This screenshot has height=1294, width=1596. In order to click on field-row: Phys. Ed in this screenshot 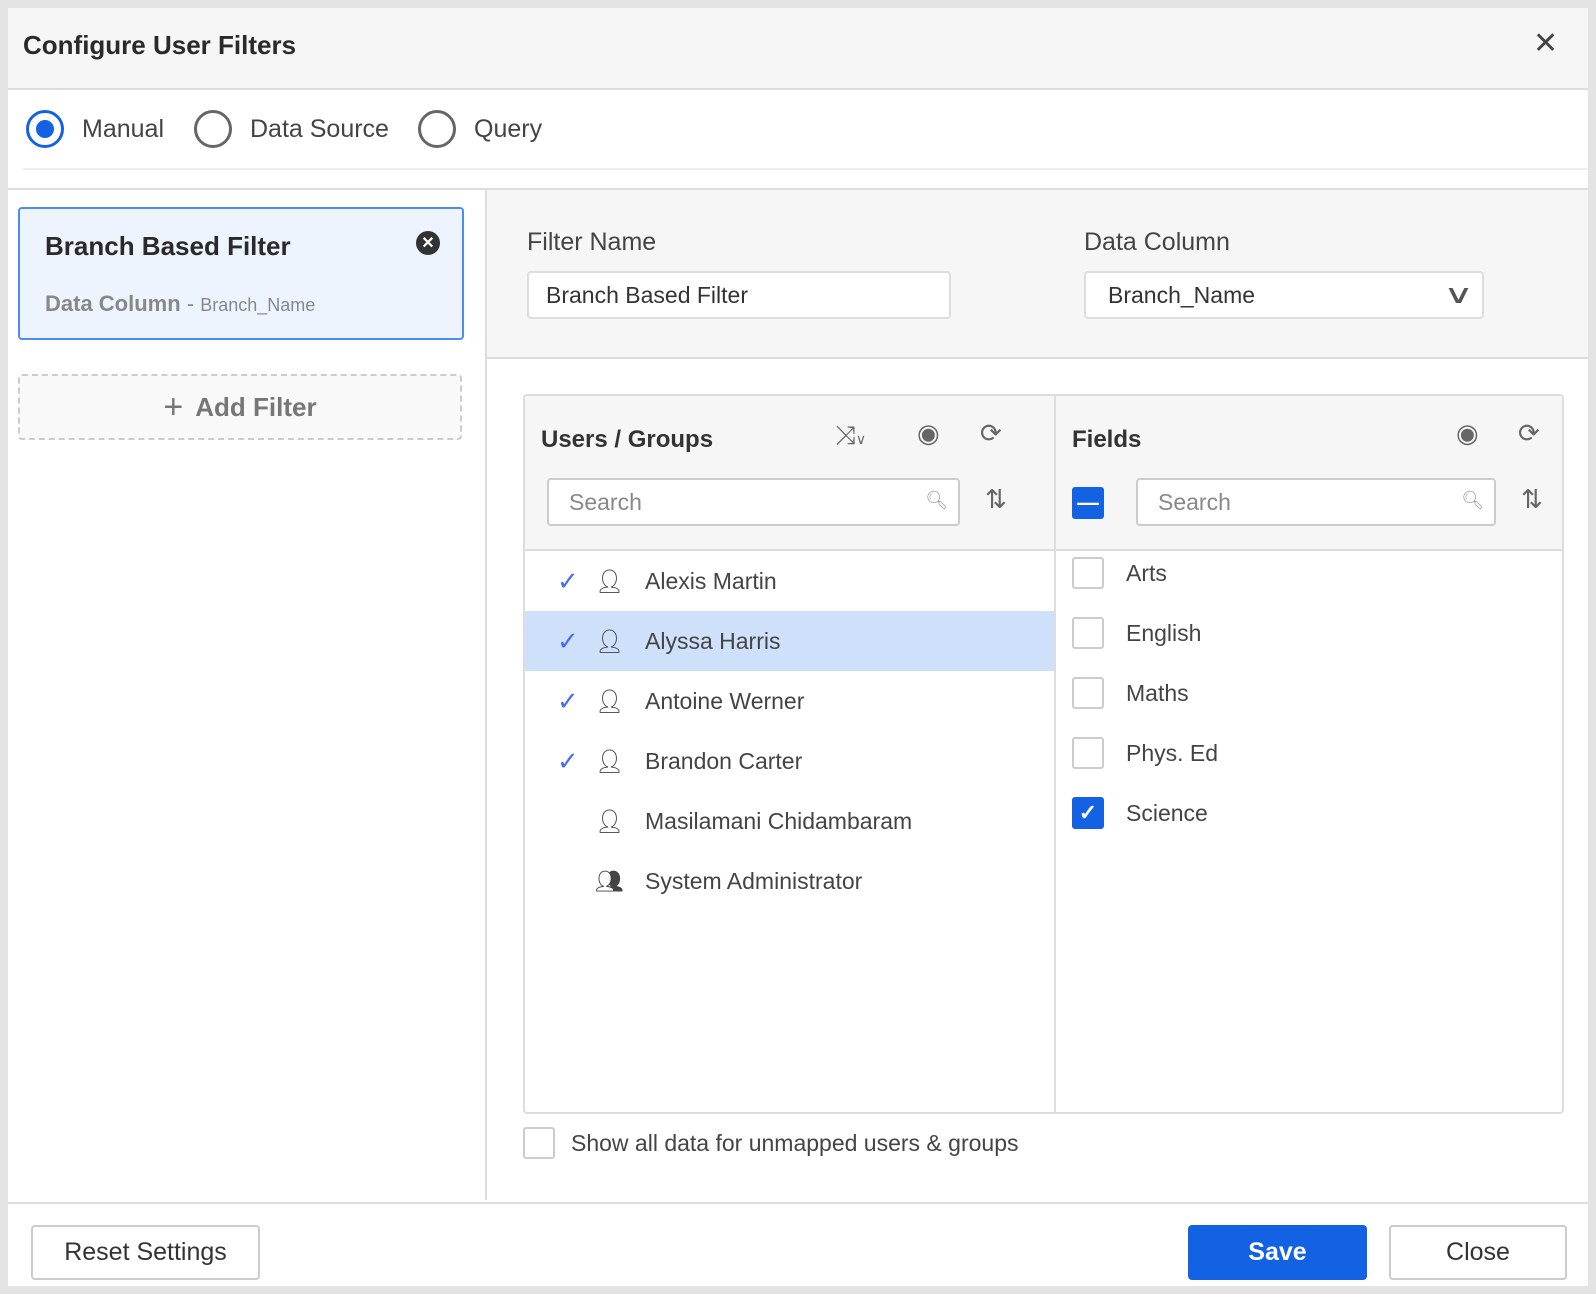, I will do `click(1145, 753)`.